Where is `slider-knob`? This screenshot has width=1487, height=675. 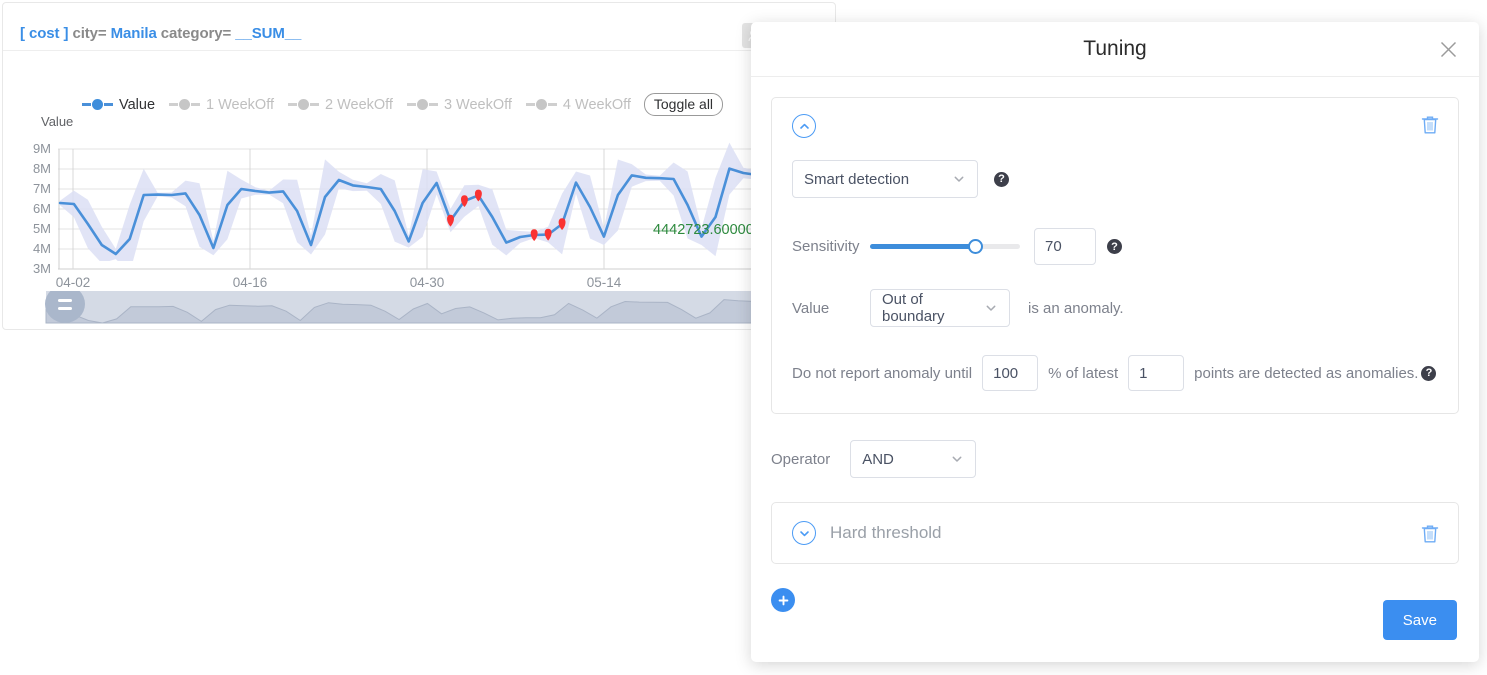 slider-knob is located at coordinates (975, 246).